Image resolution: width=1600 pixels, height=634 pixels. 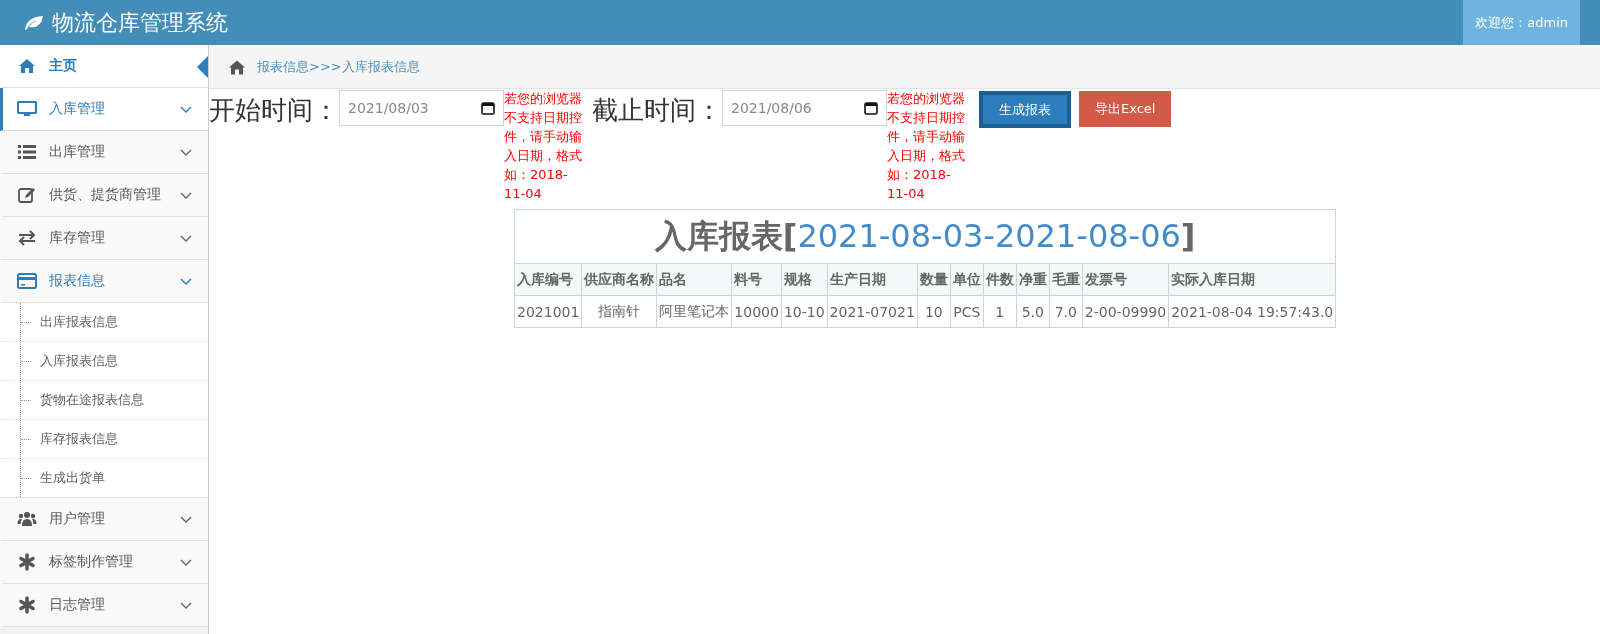 I want to click on list-icon, so click(x=27, y=152).